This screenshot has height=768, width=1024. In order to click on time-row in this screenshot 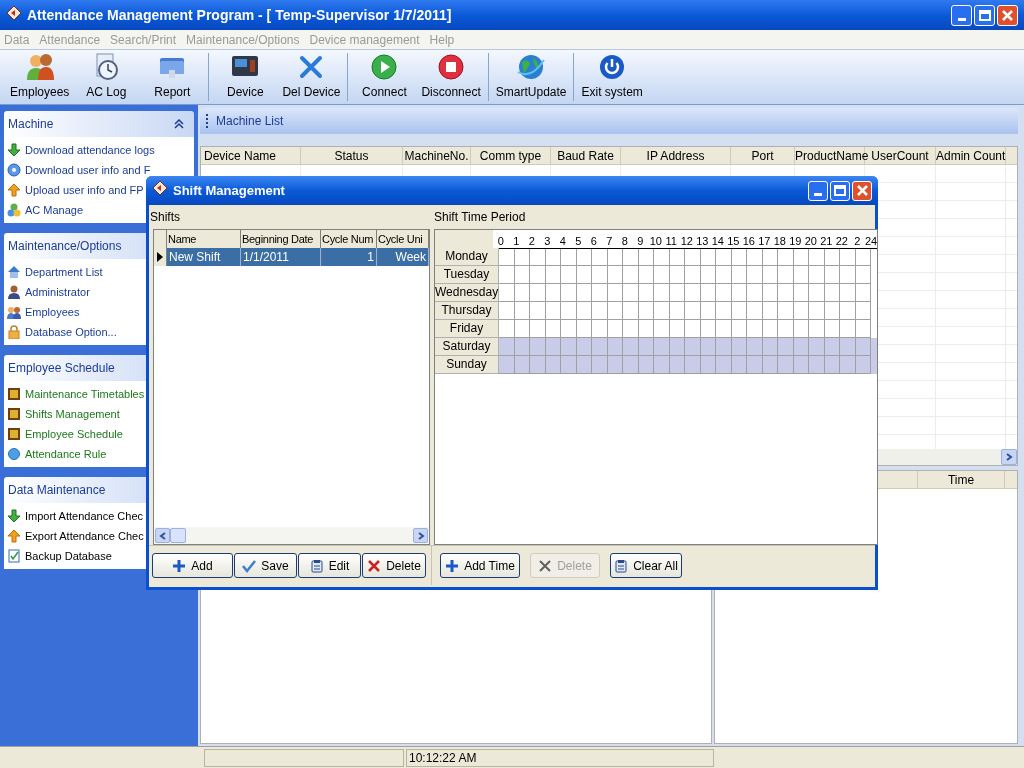, I will do `click(688, 257)`.